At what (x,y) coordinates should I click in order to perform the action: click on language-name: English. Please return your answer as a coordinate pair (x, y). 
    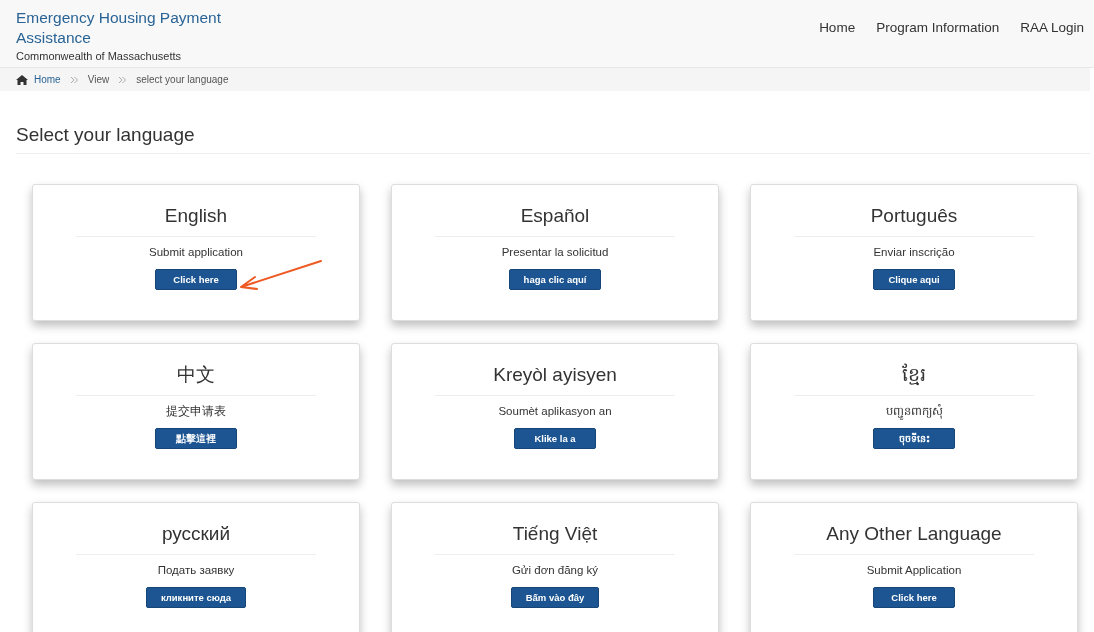
    Looking at the image, I should click on (196, 216).